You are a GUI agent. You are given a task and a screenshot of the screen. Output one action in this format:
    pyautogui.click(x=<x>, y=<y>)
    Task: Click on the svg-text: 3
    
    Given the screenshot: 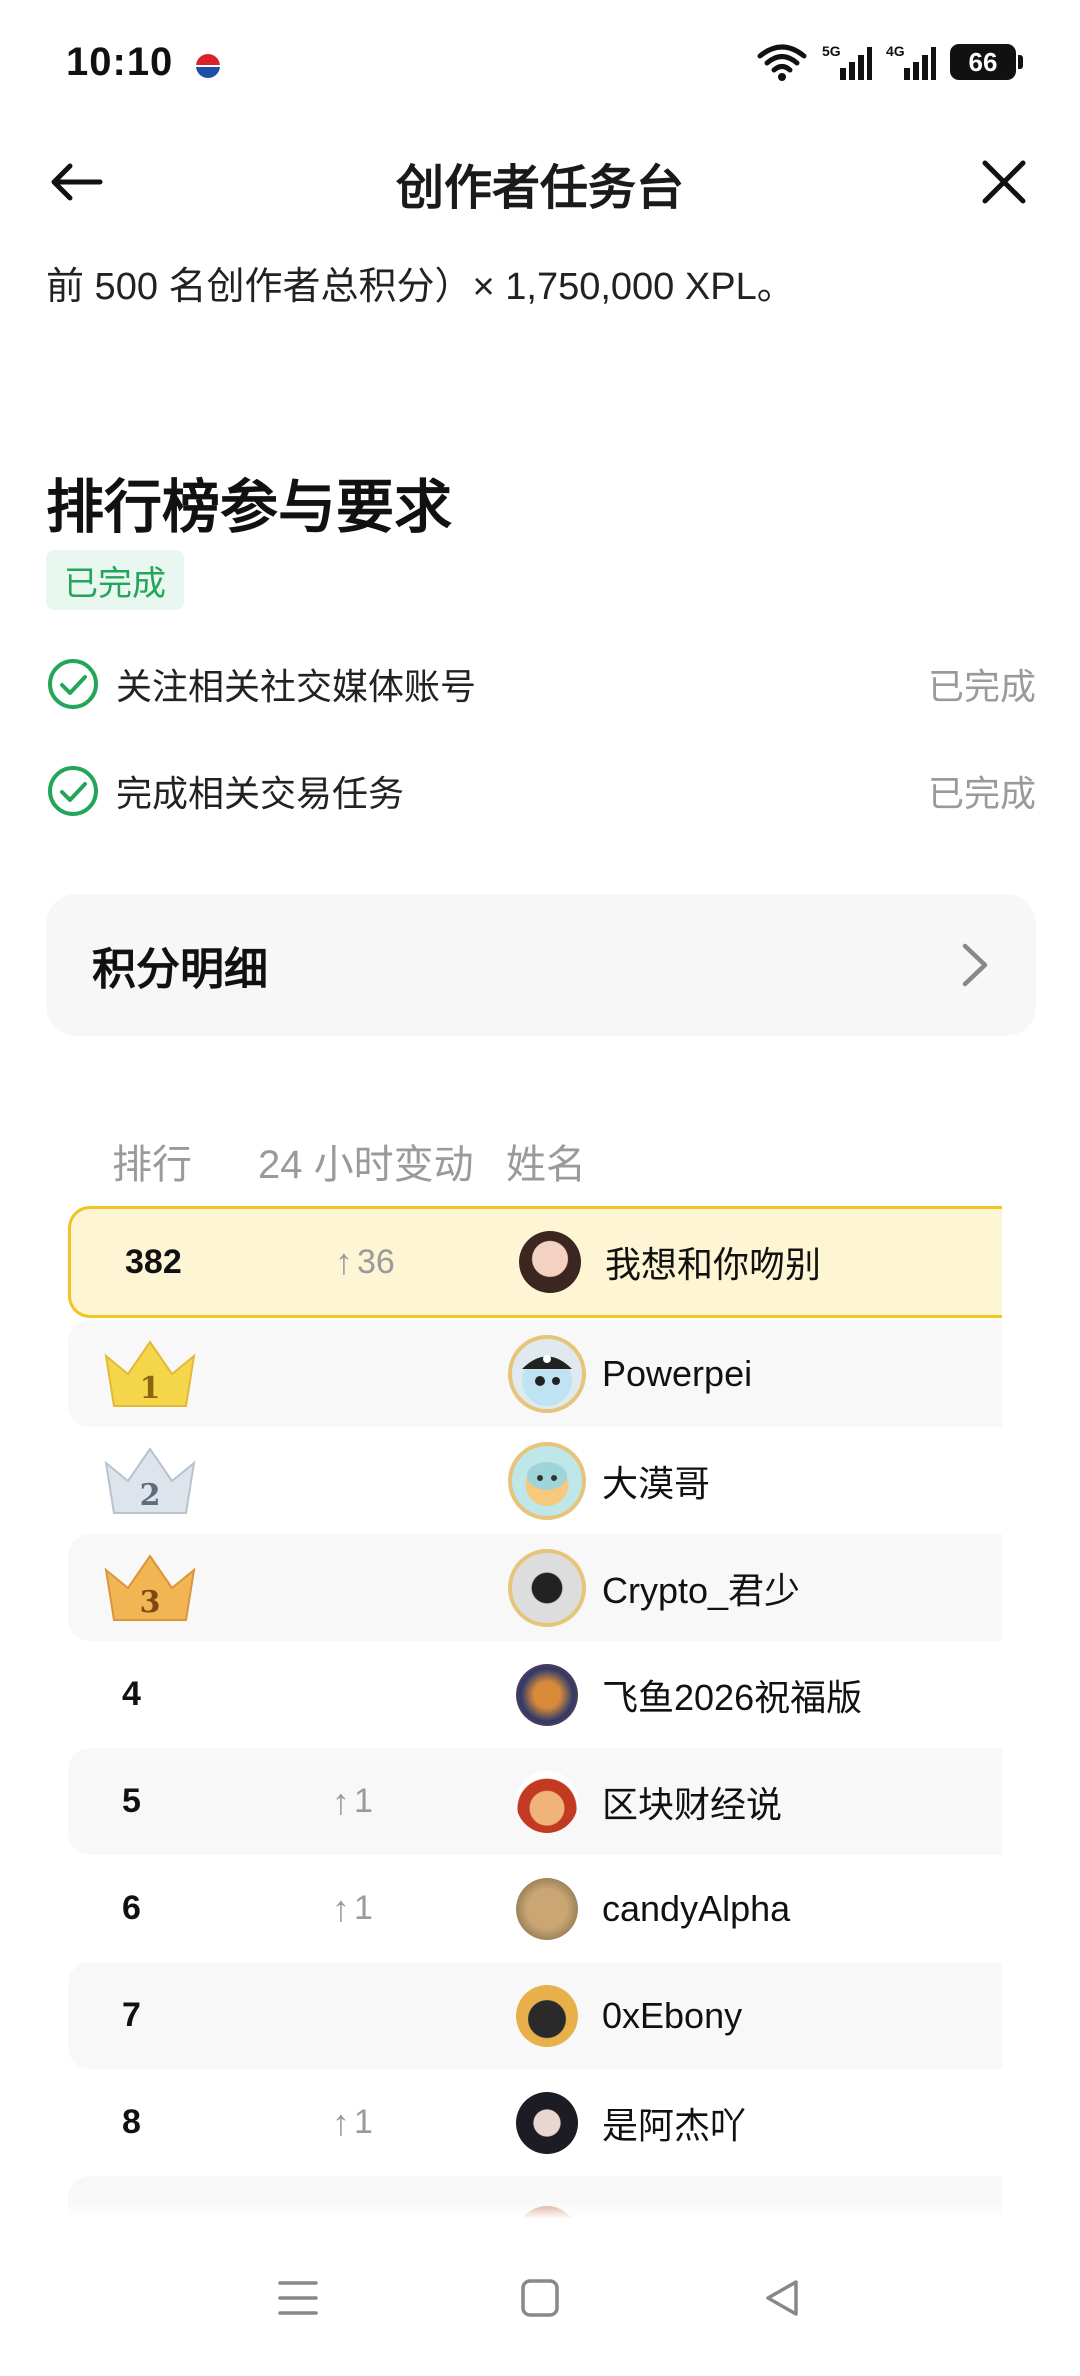 What is the action you would take?
    pyautogui.click(x=150, y=1602)
    